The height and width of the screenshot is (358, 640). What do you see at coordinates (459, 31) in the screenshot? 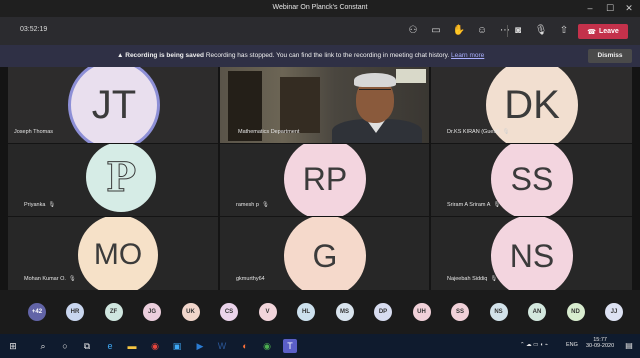
I see `raise-hand-icon: ✋` at bounding box center [459, 31].